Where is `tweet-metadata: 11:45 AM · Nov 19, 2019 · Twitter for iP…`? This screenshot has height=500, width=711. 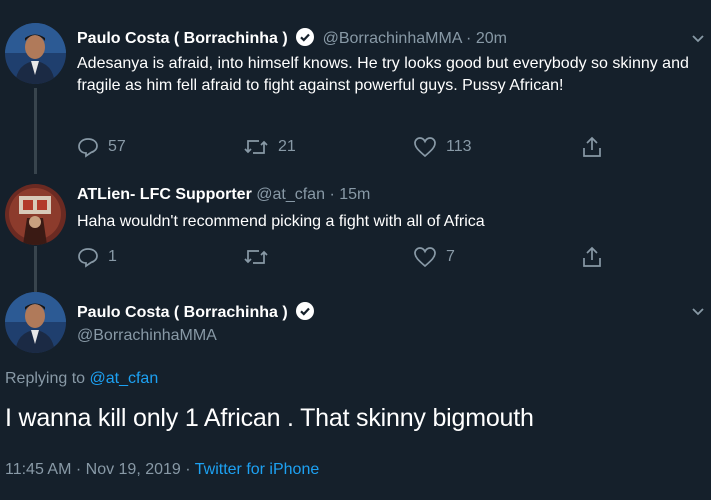
tweet-metadata: 11:45 AM · Nov 19, 2019 · Twitter for iP… is located at coordinates (162, 470).